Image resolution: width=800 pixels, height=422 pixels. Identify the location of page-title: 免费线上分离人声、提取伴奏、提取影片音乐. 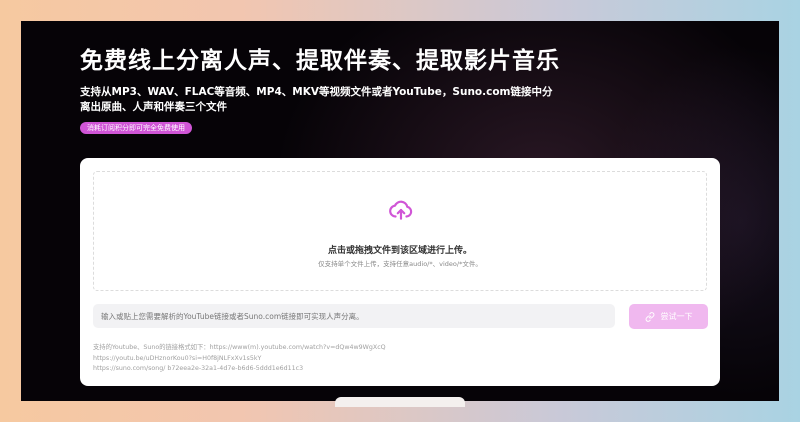
(320, 61).